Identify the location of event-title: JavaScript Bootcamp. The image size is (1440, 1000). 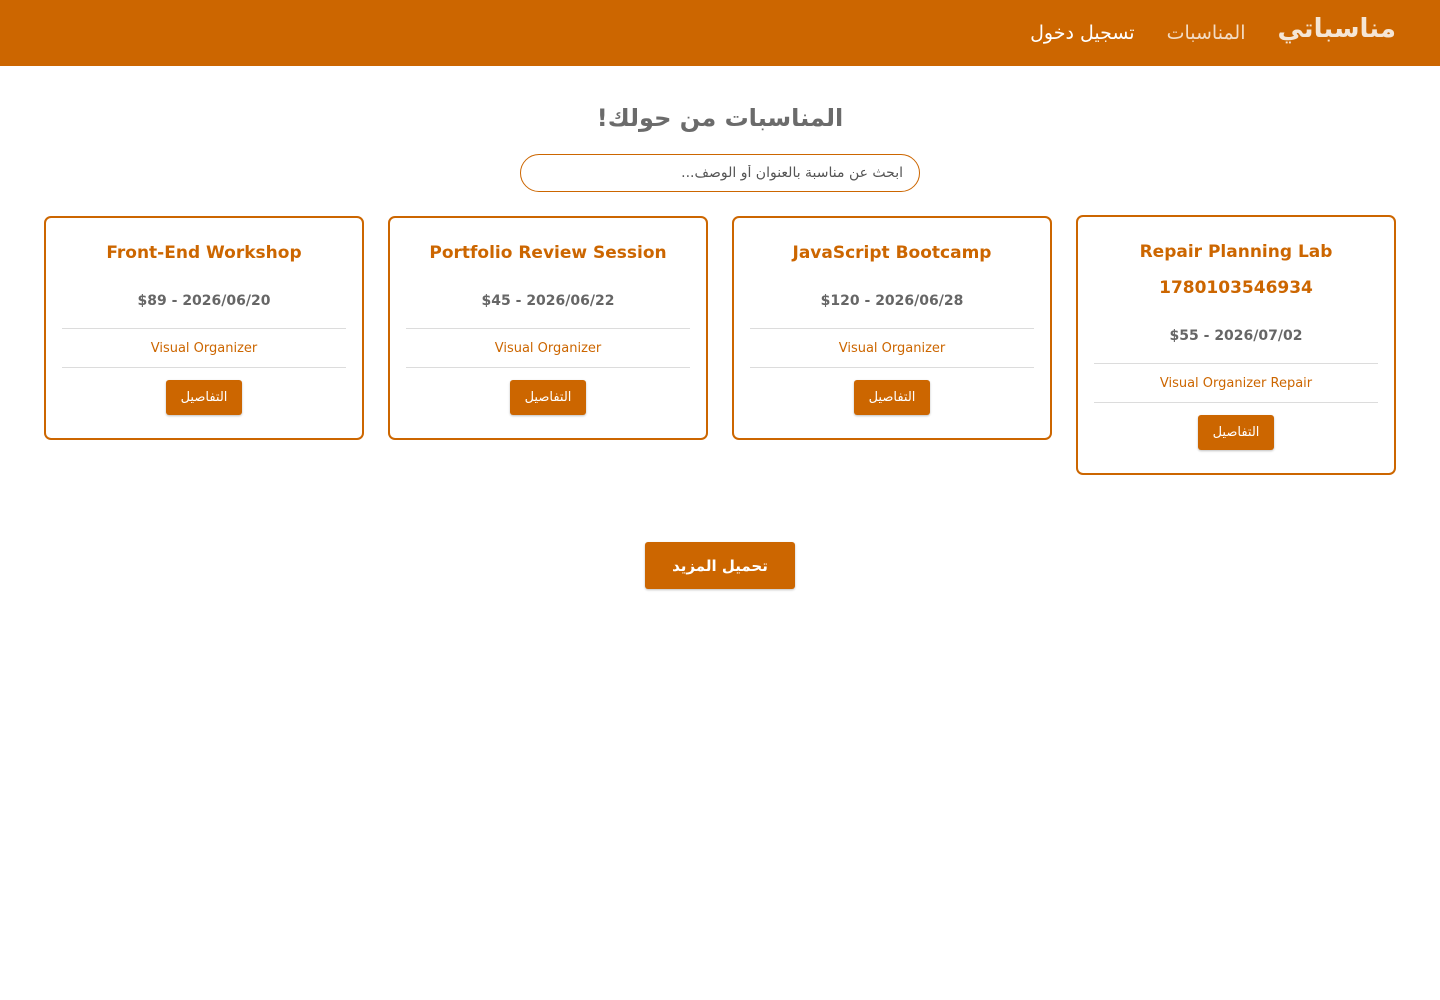
(892, 253).